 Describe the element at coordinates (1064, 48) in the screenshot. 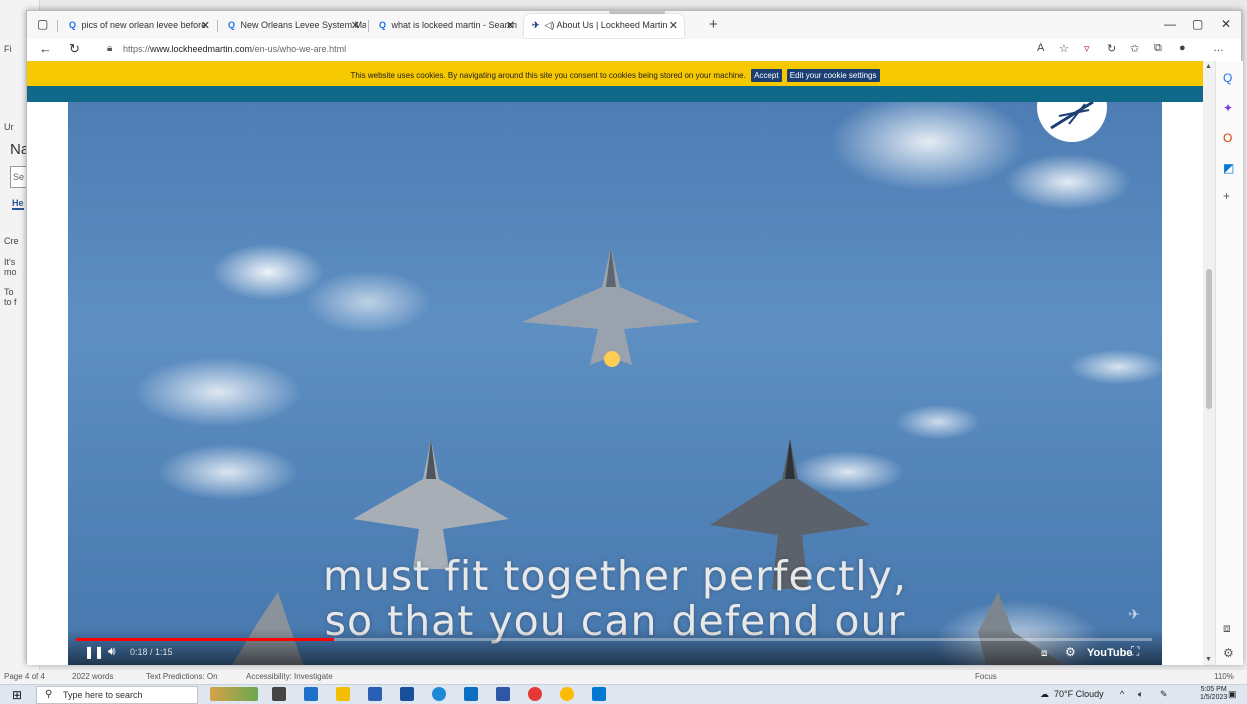

I see `favorites-star-icon: ☆` at that location.